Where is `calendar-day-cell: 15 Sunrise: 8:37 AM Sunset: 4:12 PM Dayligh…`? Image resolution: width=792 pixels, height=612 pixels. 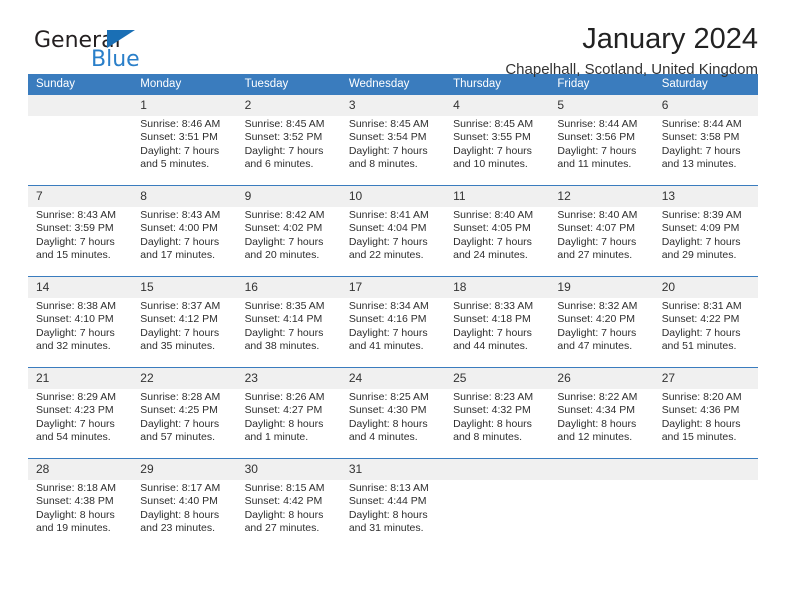 calendar-day-cell: 15 Sunrise: 8:37 AM Sunset: 4:12 PM Dayligh… is located at coordinates (184, 322).